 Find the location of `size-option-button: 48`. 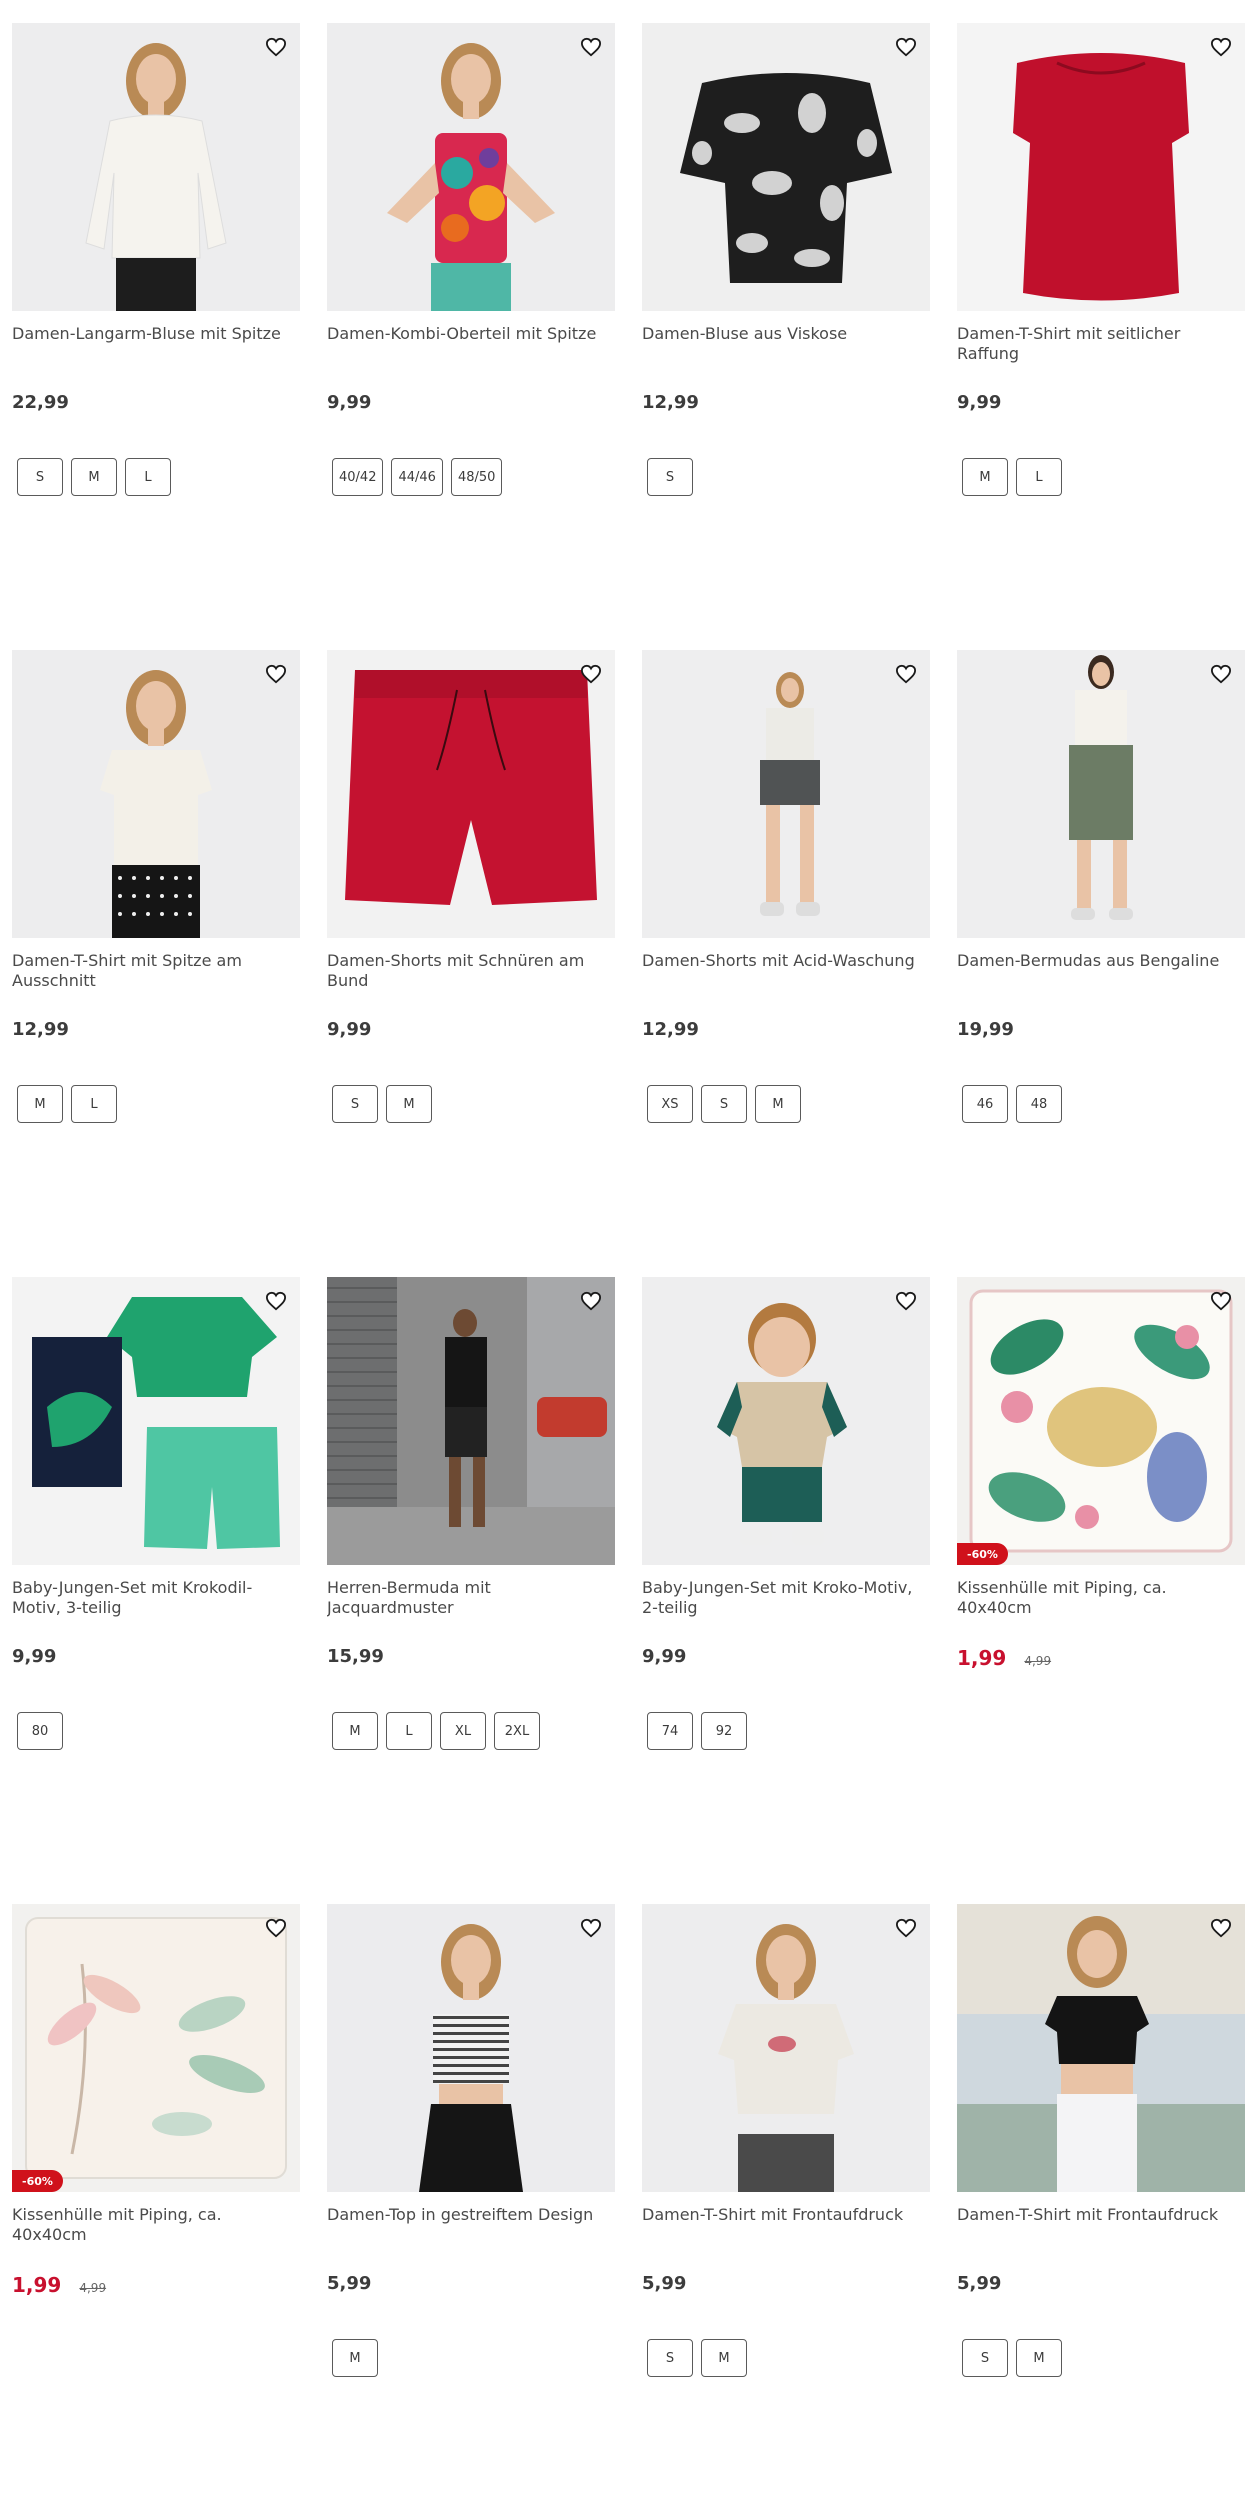

size-option-button: 48 is located at coordinates (1039, 1104).